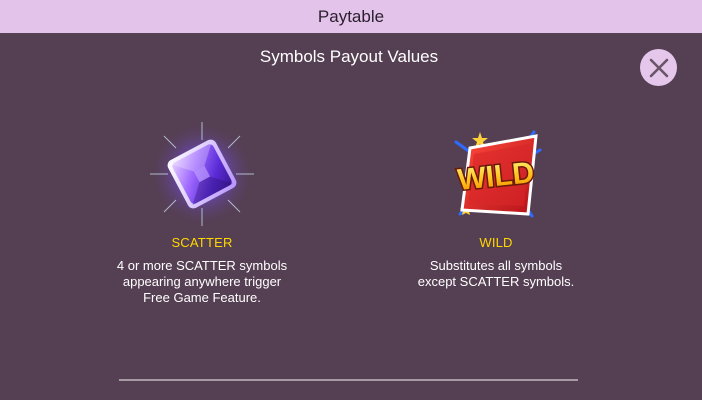  What do you see at coordinates (349, 56) in the screenshot?
I see `page-subtitle: Symbols Payout Values` at bounding box center [349, 56].